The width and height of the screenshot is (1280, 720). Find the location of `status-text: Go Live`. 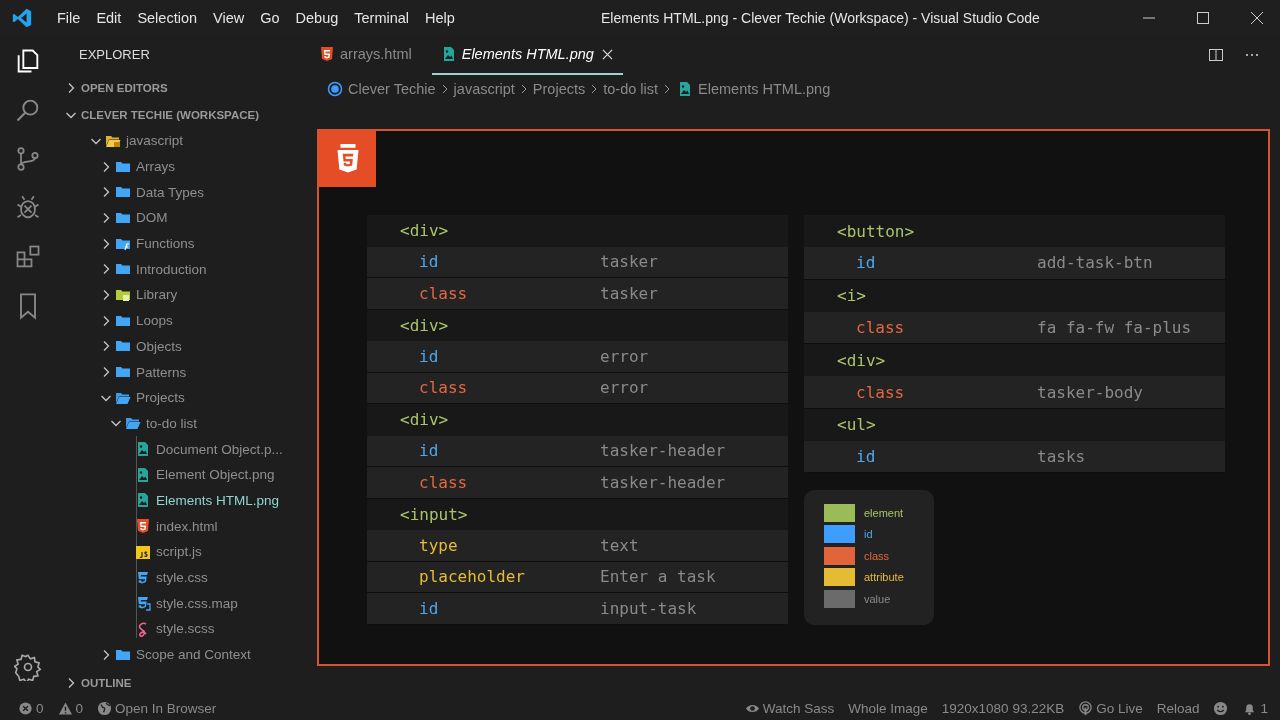

status-text: Go Live is located at coordinates (1119, 708).